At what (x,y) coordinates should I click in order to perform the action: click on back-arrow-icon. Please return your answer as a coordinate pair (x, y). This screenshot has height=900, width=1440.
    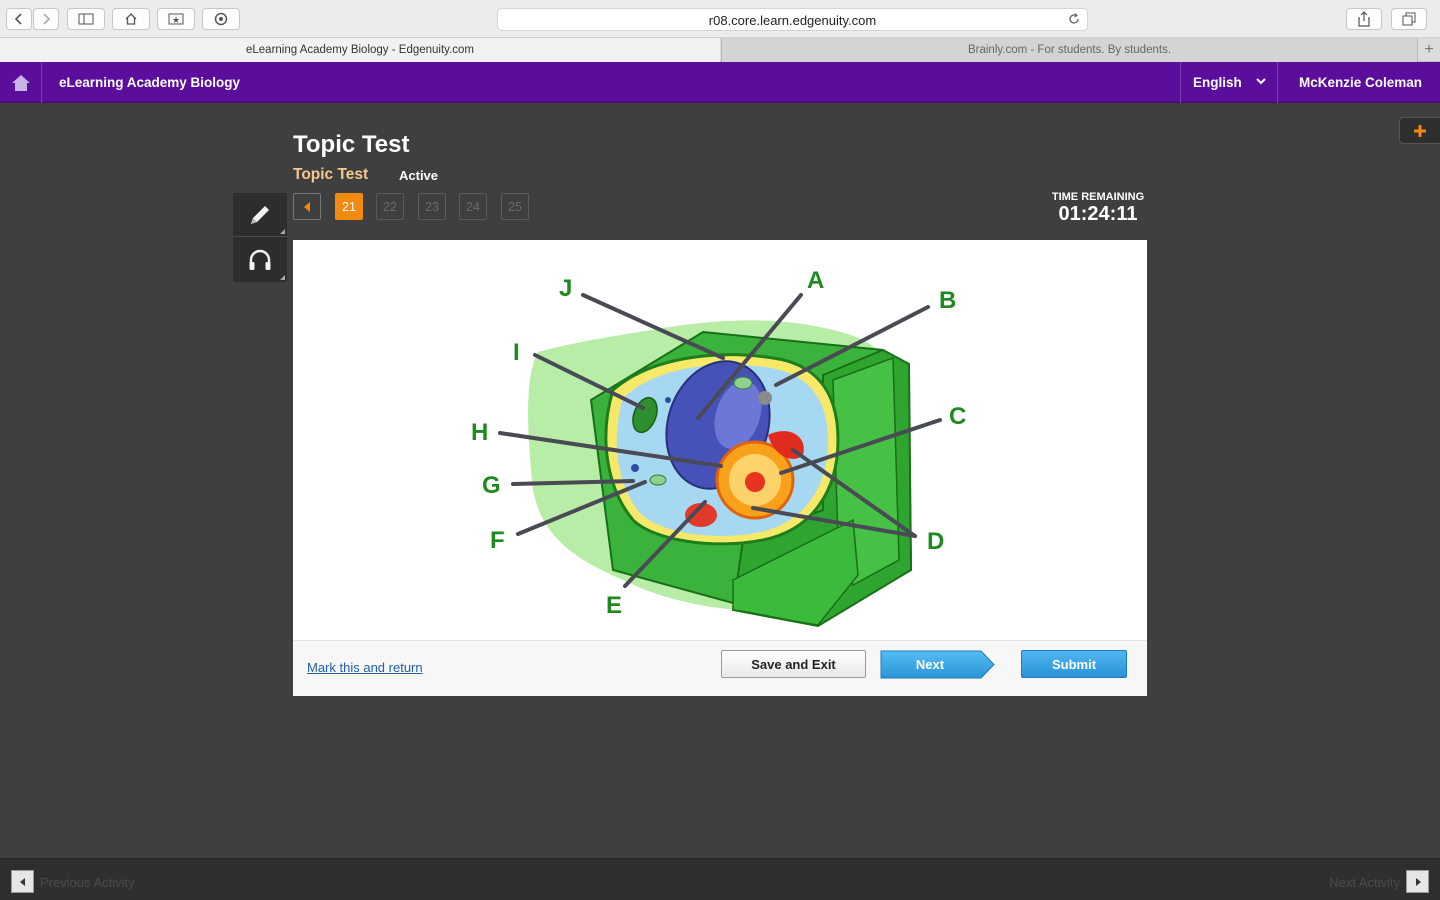
    Looking at the image, I should click on (18, 19).